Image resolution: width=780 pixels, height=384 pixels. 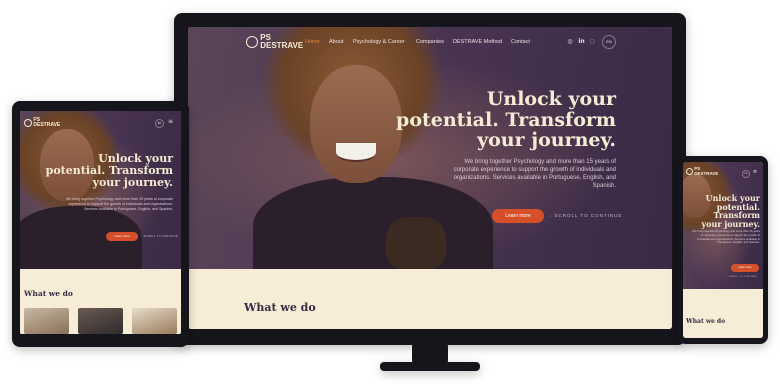 I want to click on monitor-stand-neck, so click(x=430, y=353).